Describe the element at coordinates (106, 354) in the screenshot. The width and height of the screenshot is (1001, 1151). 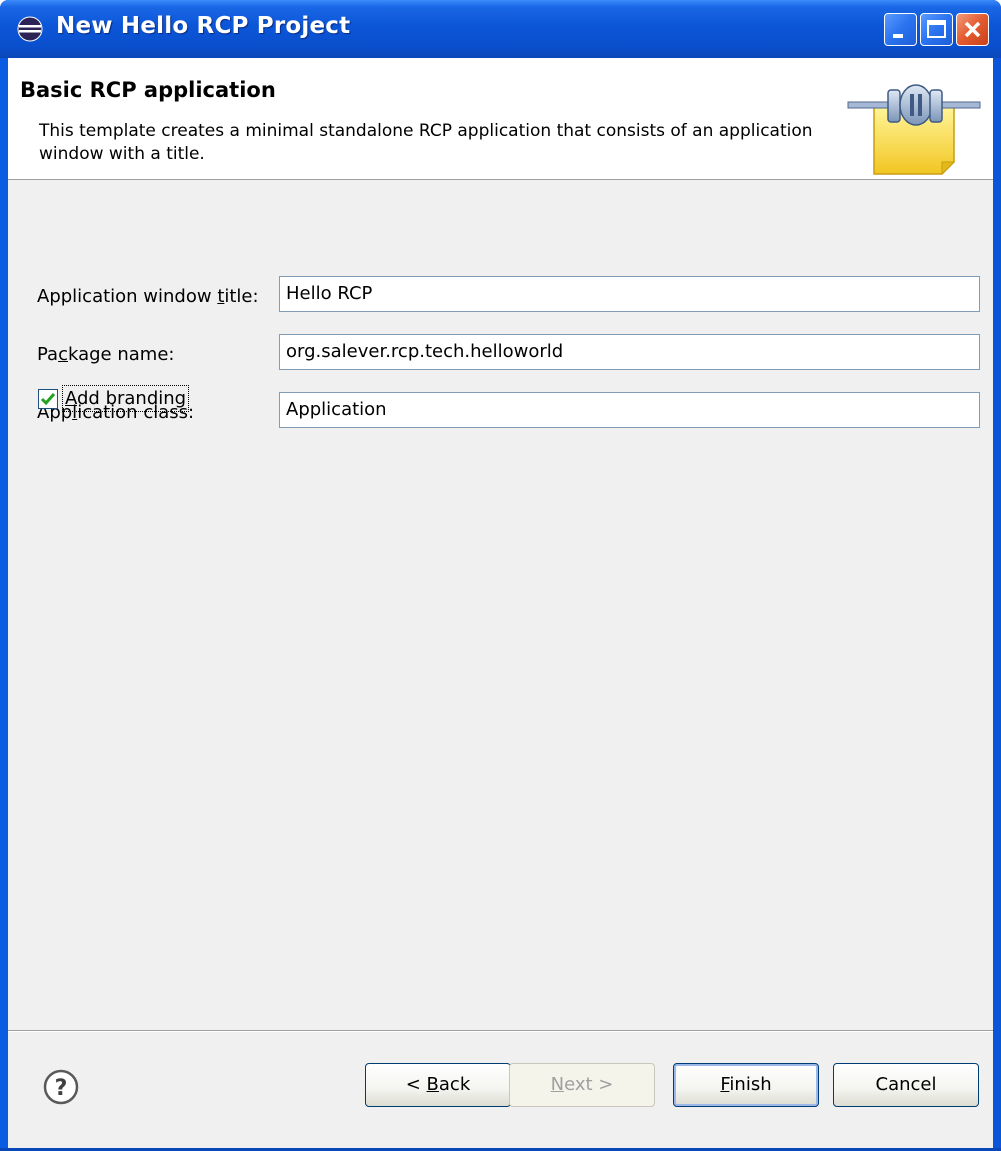
I see `package-name-label: Package name:` at that location.